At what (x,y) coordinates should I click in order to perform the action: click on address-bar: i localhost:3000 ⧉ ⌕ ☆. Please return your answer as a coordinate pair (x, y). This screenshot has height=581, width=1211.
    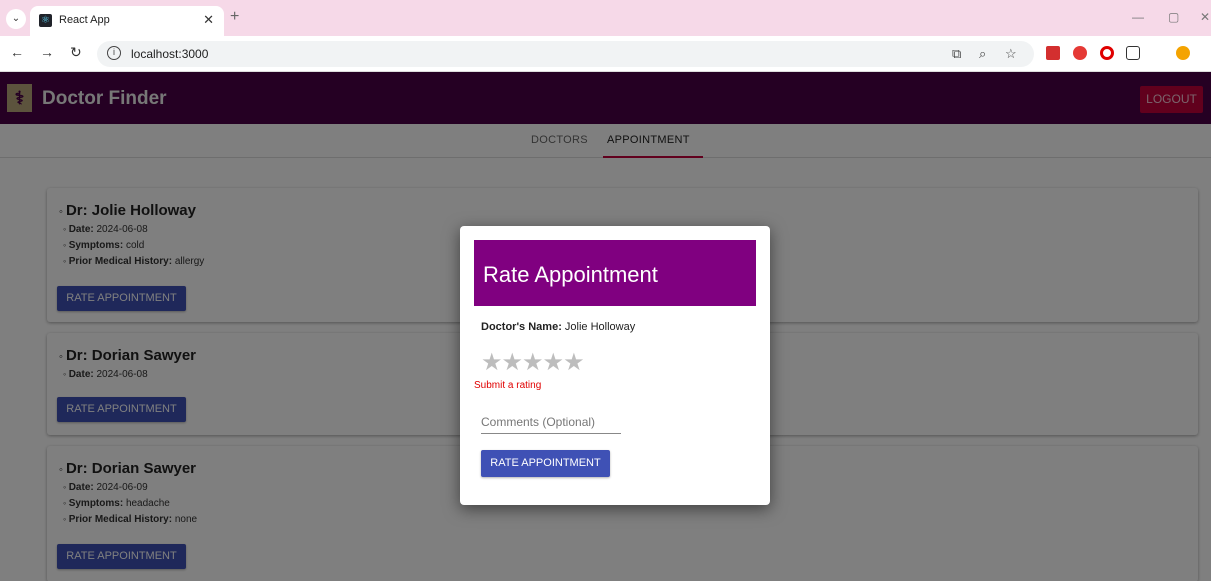
    Looking at the image, I should click on (565, 54).